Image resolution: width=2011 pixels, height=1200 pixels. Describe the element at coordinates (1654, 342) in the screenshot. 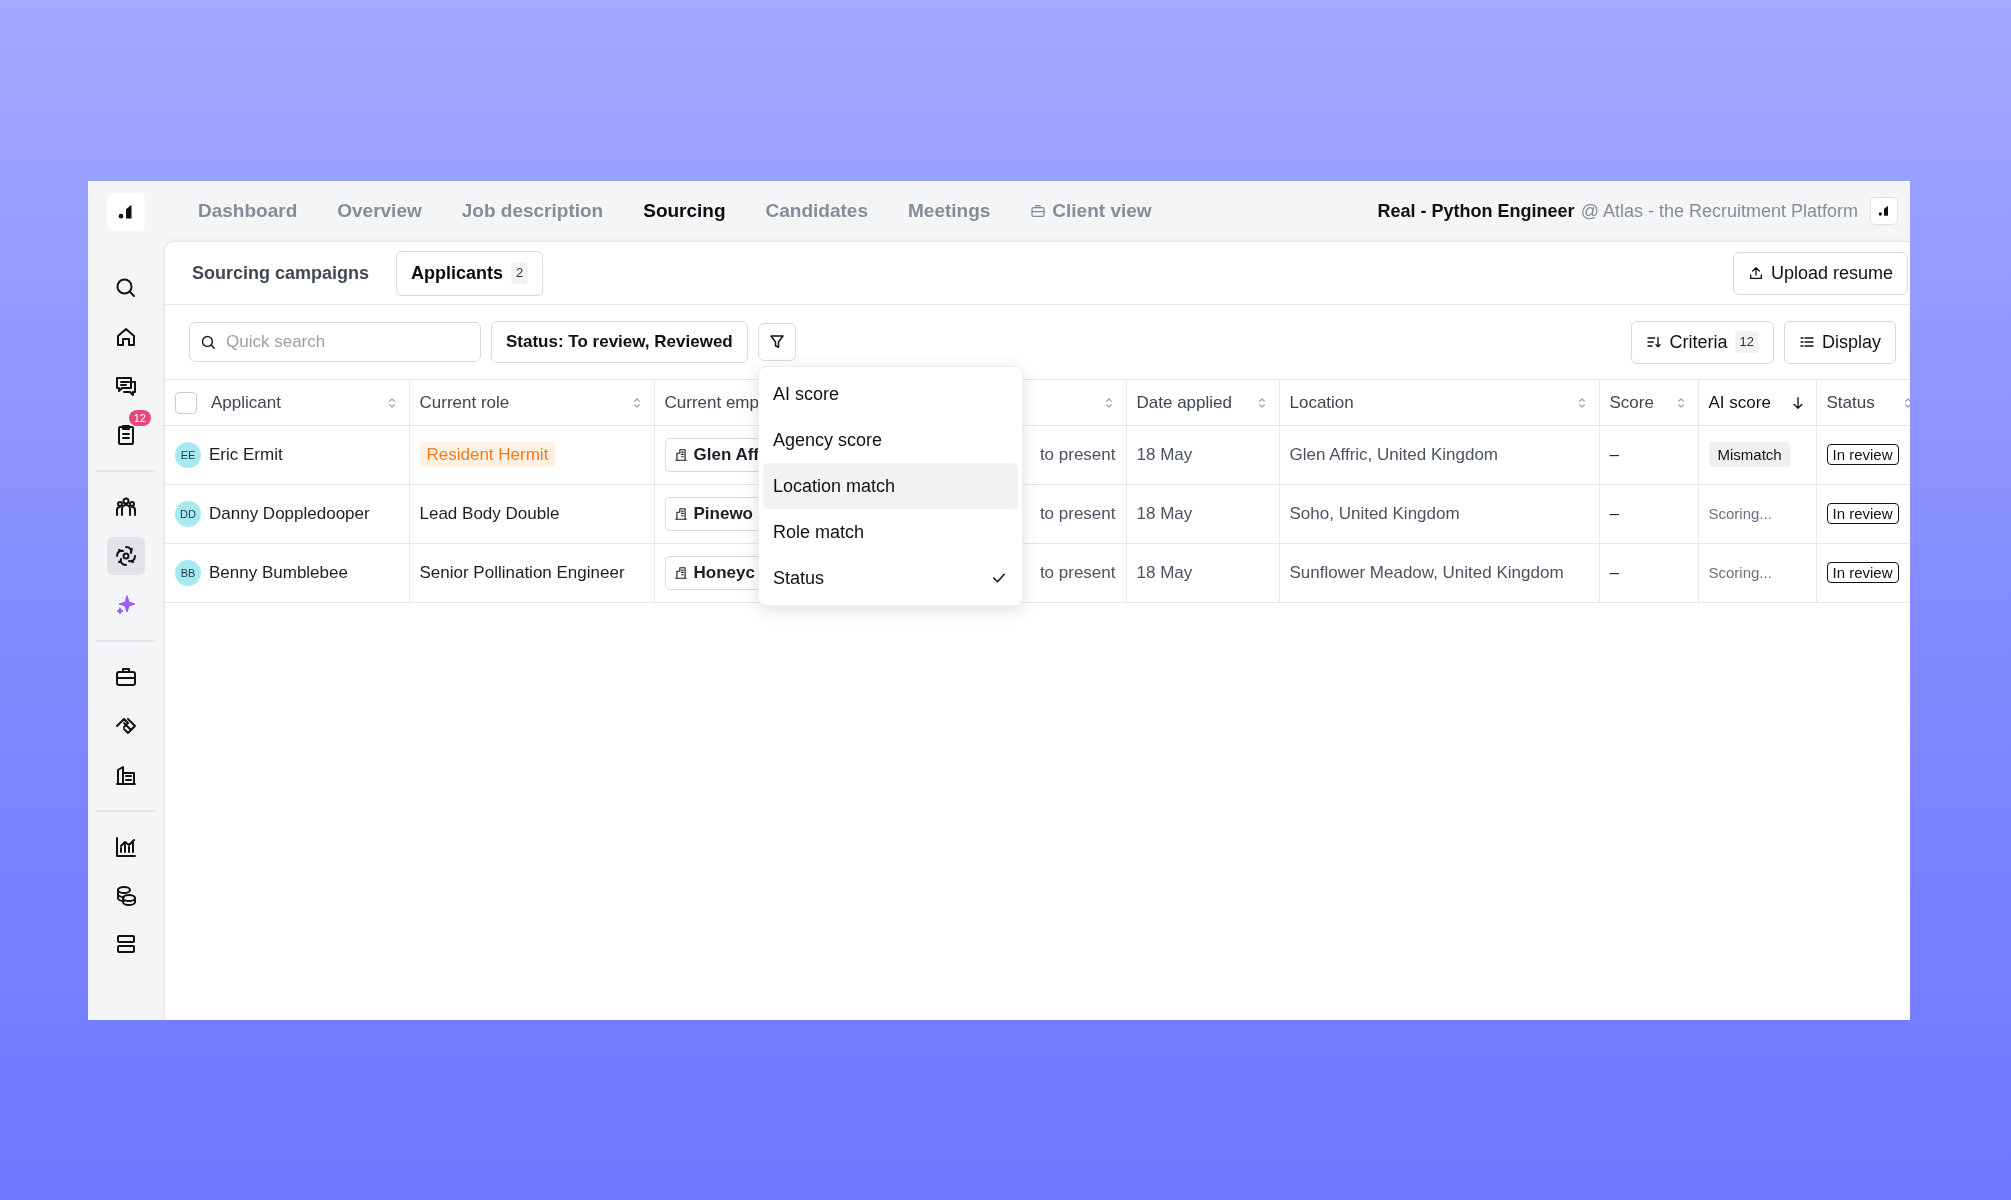

I see `sort-lines-icon` at that location.